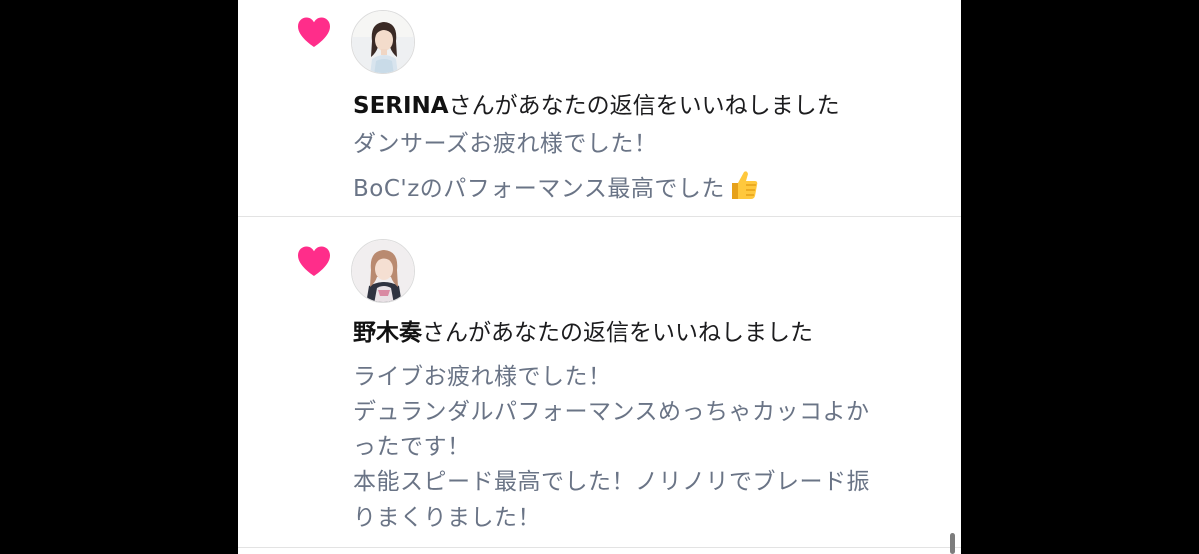 The height and width of the screenshot is (554, 1199). What do you see at coordinates (387, 333) in the screenshot?
I see `username: 野木奏` at bounding box center [387, 333].